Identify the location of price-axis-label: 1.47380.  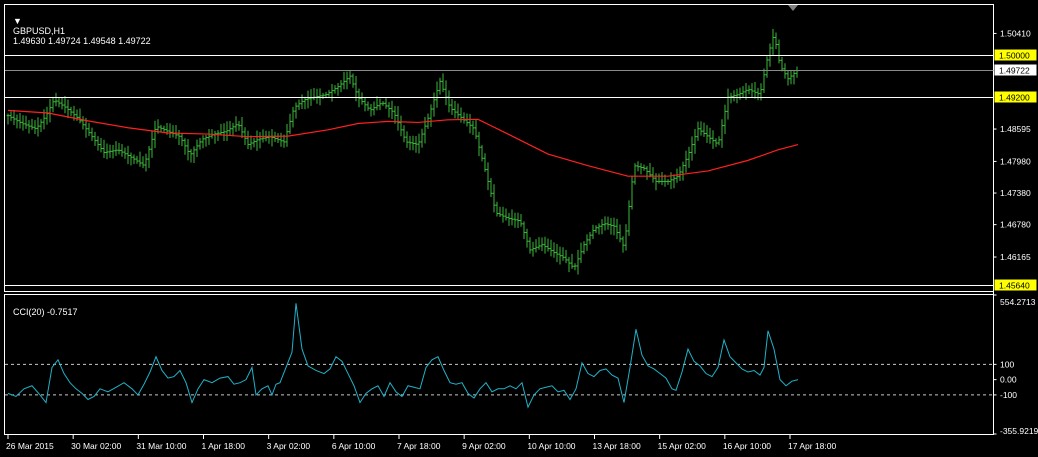
(1015, 193).